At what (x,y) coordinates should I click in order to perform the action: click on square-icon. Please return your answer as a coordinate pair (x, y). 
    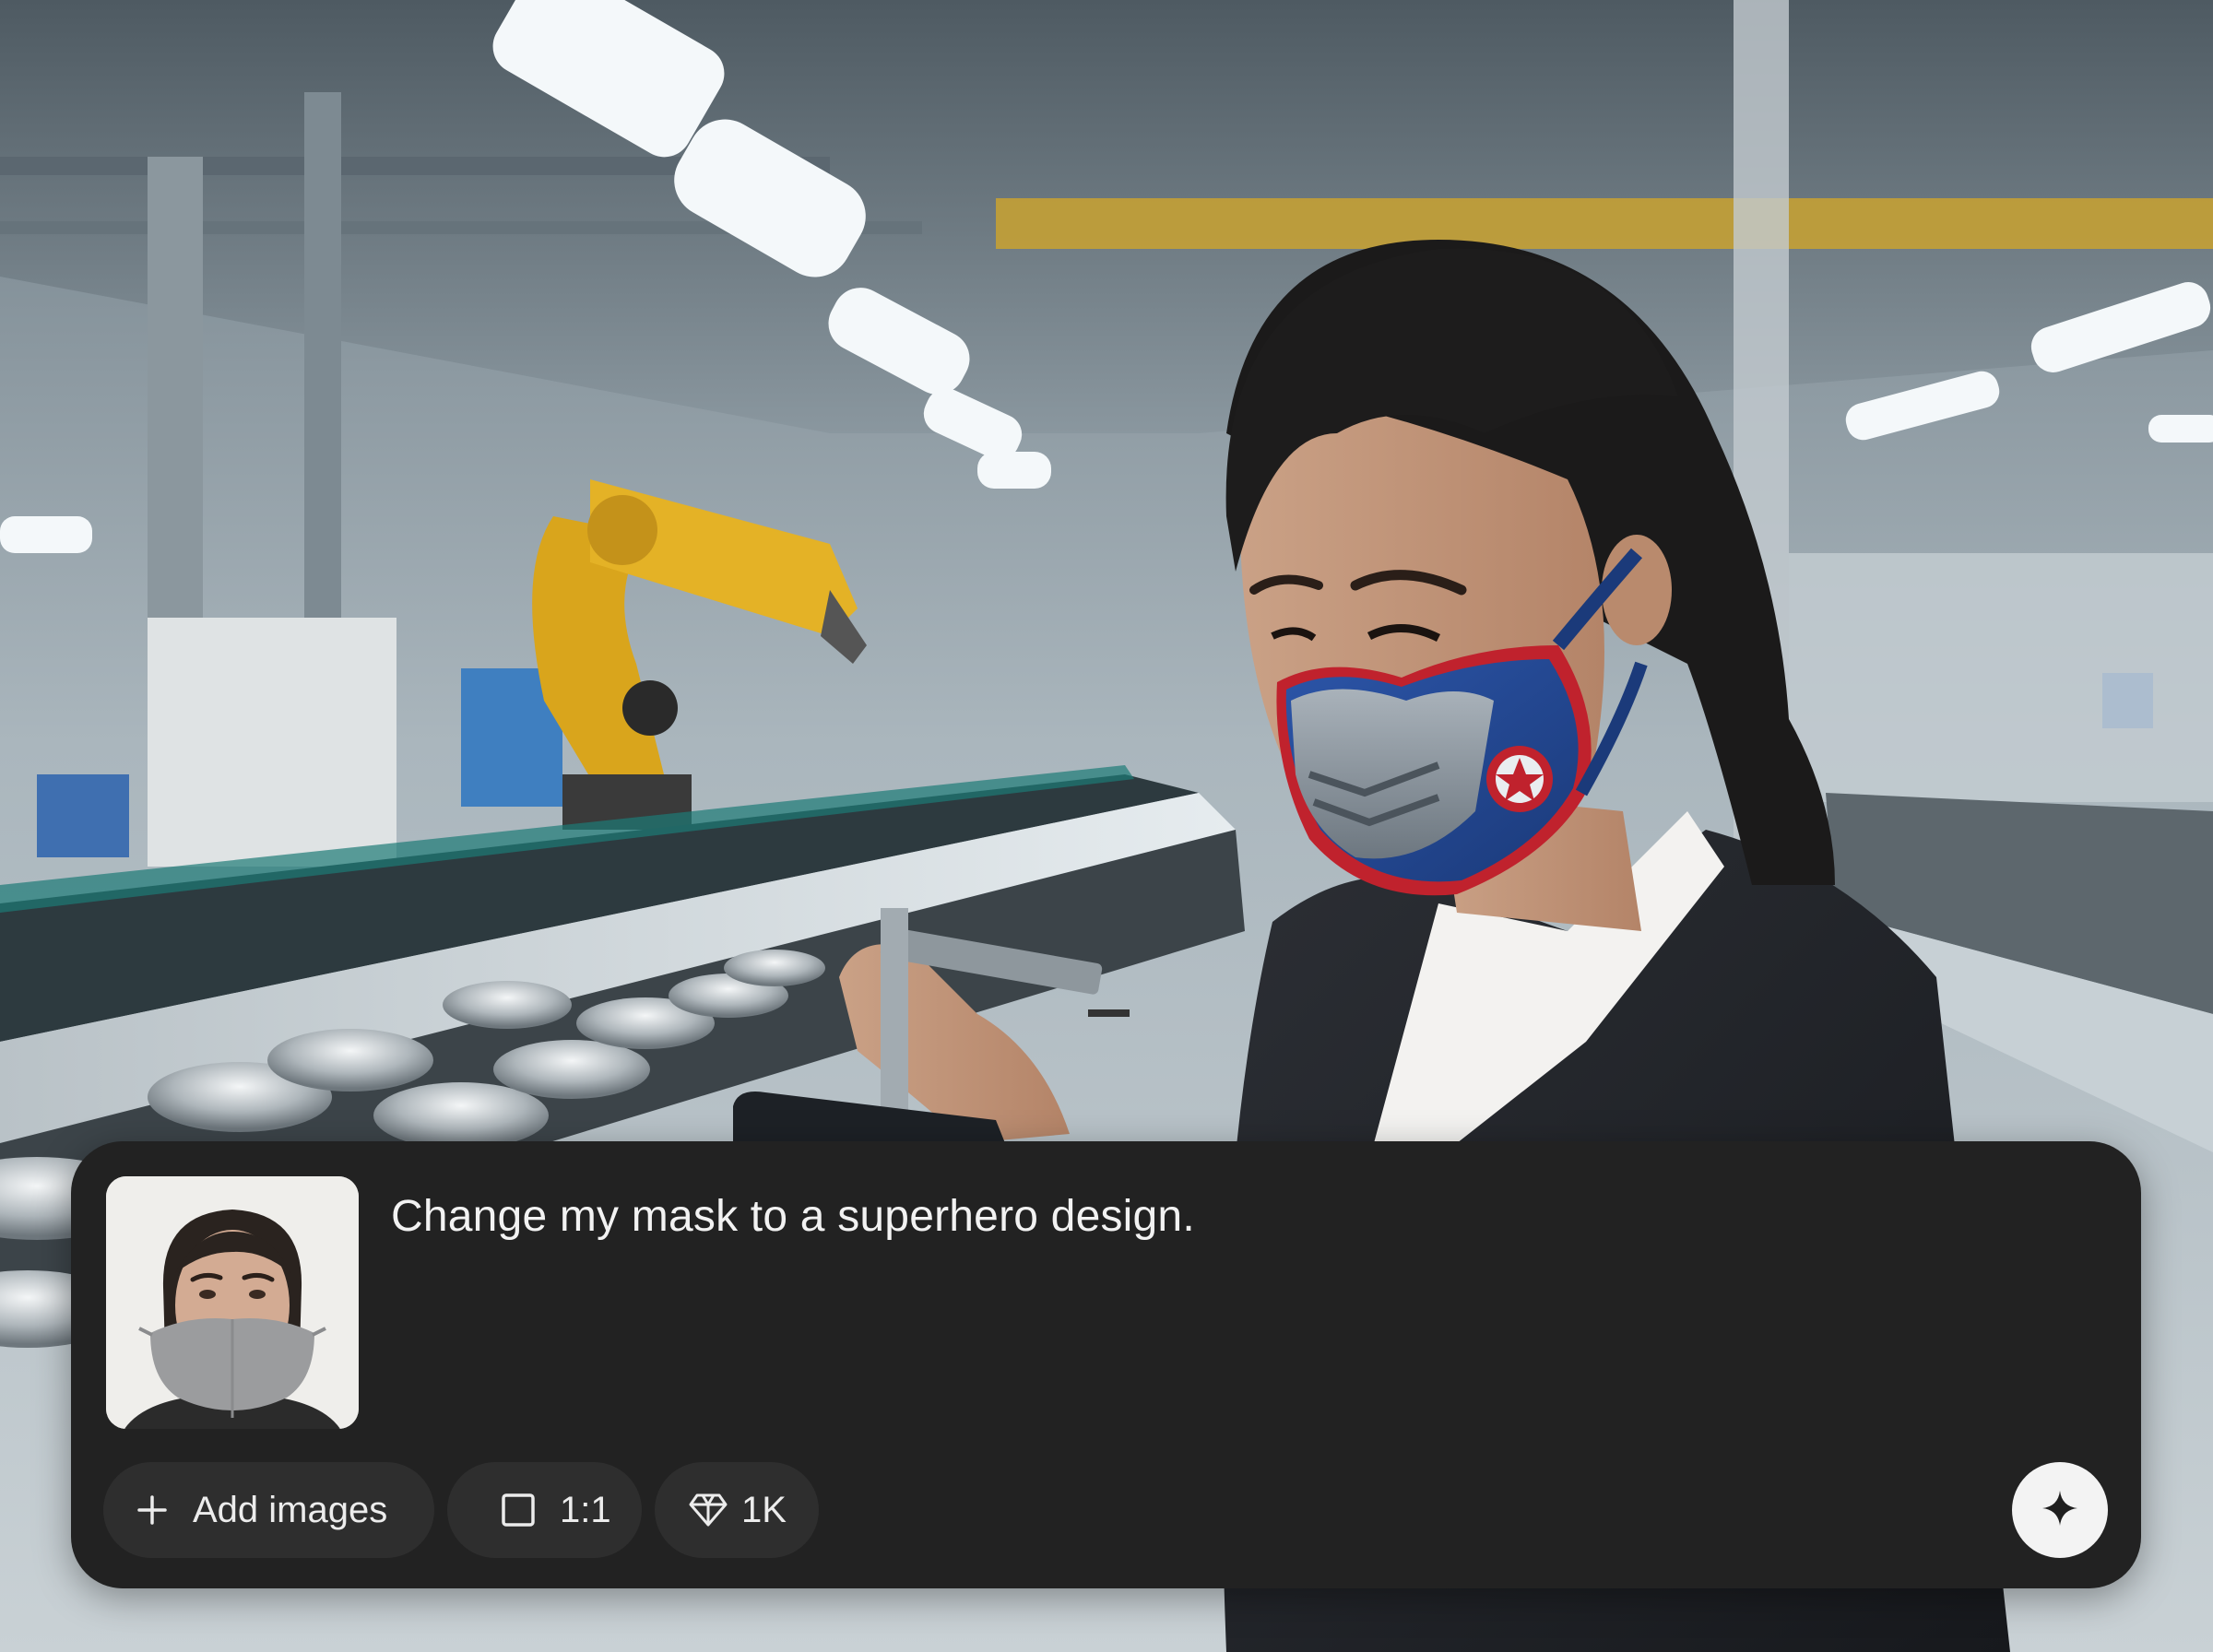
    Looking at the image, I should click on (518, 1510).